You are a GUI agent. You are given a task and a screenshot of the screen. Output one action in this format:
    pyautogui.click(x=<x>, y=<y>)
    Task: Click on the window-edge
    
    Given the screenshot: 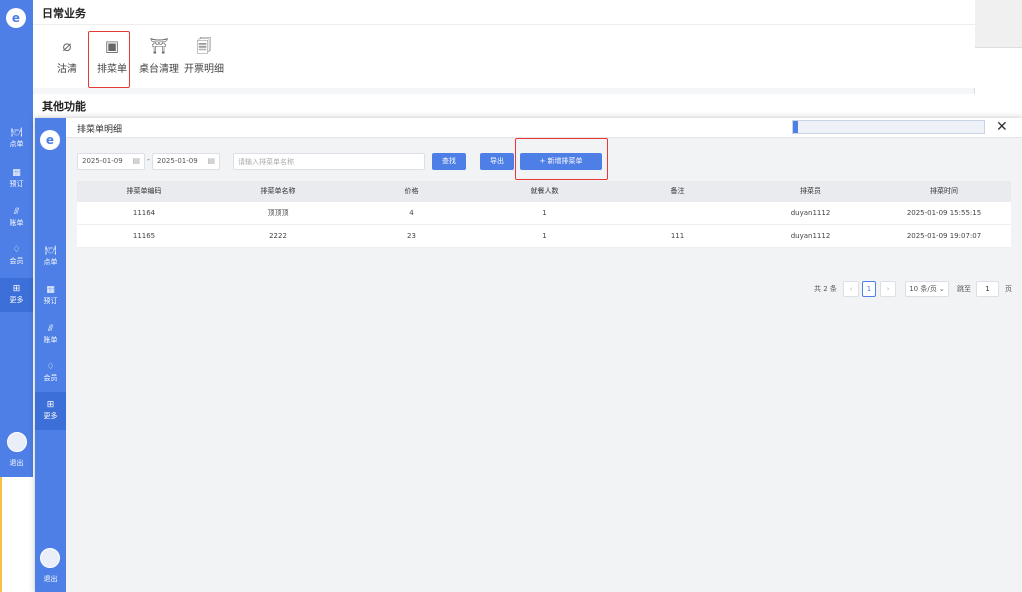 What is the action you would take?
    pyautogui.click(x=2, y=534)
    